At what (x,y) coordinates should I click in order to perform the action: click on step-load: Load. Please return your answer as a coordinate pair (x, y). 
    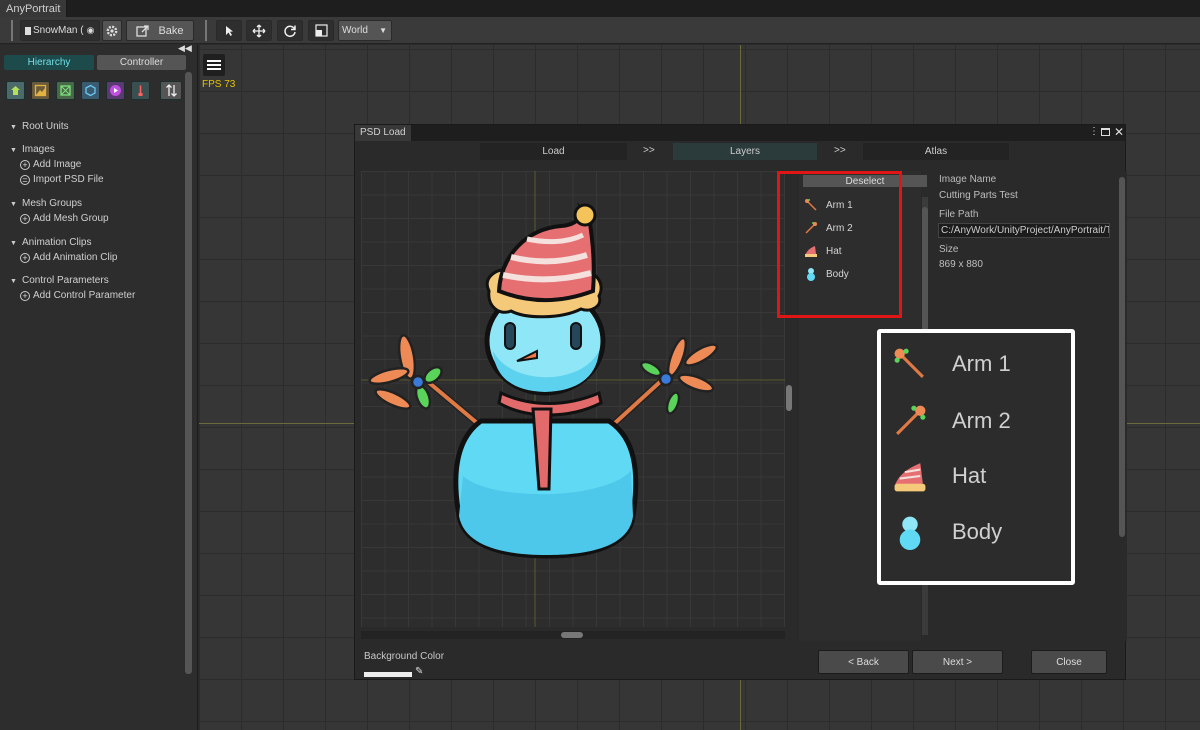
    Looking at the image, I should click on (553, 151).